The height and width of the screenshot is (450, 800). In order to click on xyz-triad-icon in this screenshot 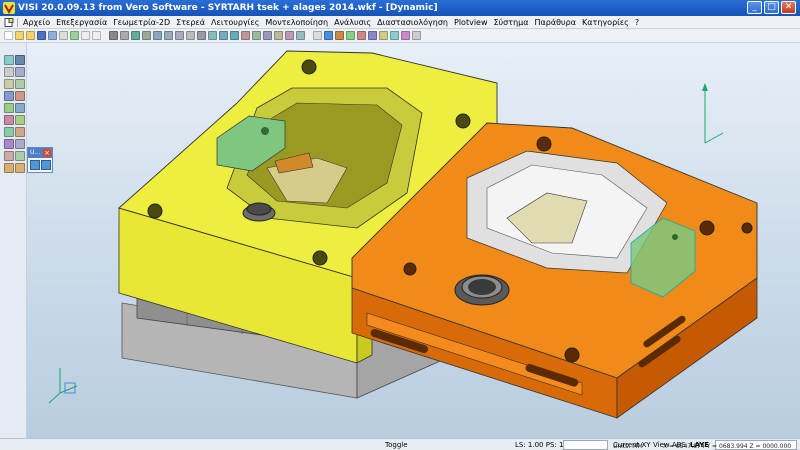, I will do `click(63, 386)`.